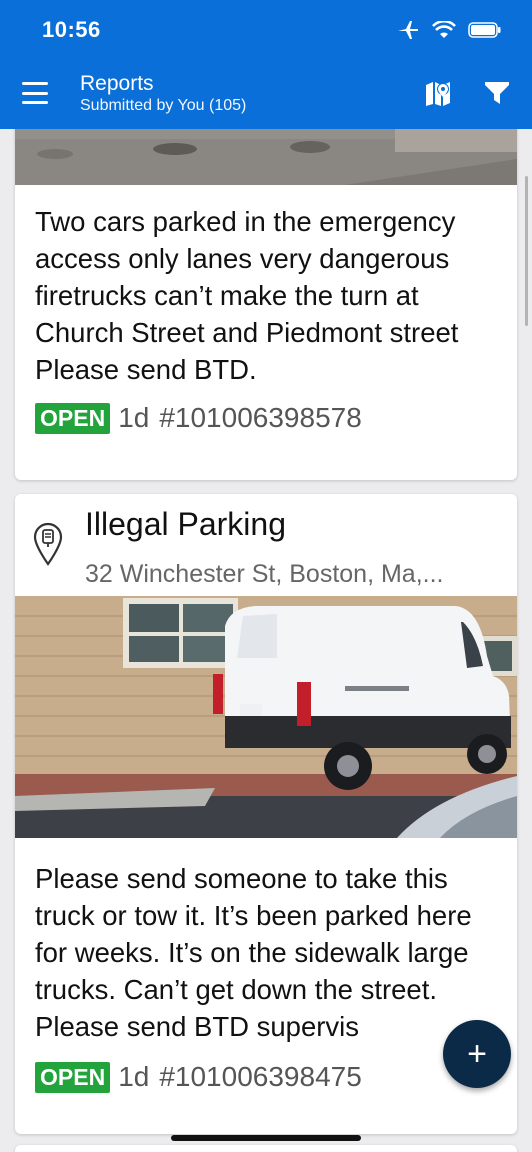 This screenshot has height=1152, width=532. I want to click on status-icons, so click(449, 30).